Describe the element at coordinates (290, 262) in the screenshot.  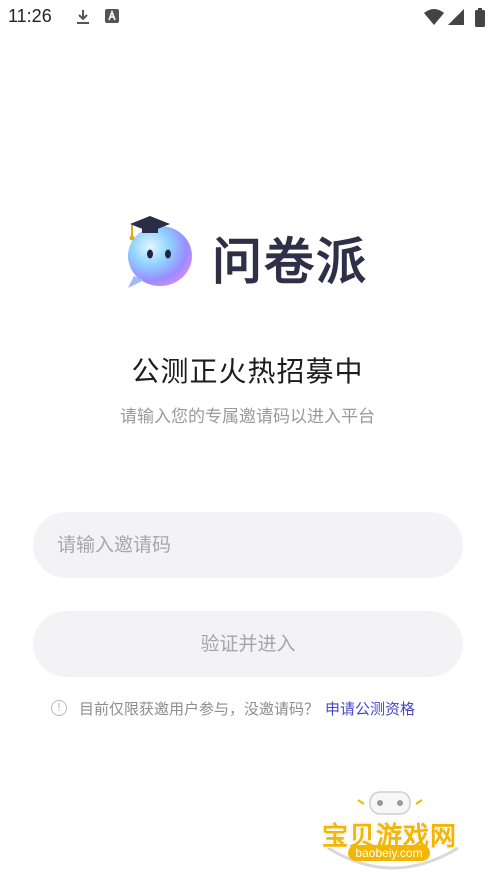
I see `app-title: 问卷派` at that location.